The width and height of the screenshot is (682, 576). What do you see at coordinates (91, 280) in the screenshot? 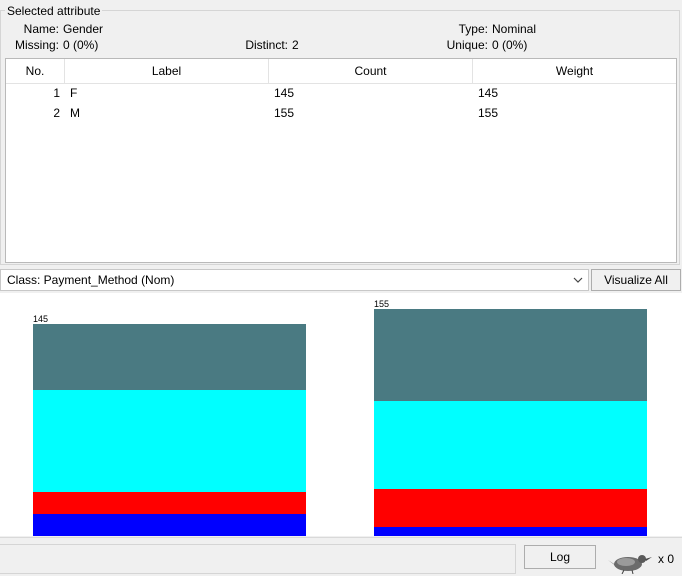
I see `class-select-value: Class: Payment_Method (Nom)` at bounding box center [91, 280].